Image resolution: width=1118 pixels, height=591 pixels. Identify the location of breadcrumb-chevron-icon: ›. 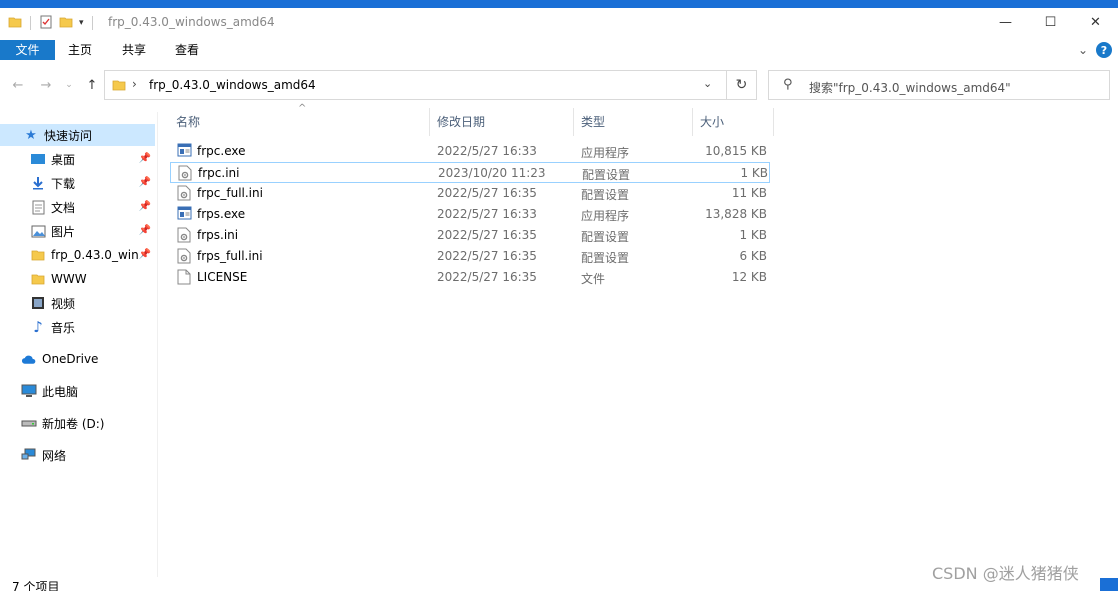
(134, 84).